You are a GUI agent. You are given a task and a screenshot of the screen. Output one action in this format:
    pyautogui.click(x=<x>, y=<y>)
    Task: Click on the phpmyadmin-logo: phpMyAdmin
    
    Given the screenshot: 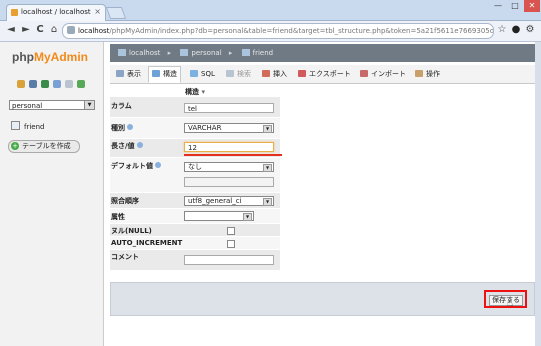 What is the action you would take?
    pyautogui.click(x=50, y=57)
    